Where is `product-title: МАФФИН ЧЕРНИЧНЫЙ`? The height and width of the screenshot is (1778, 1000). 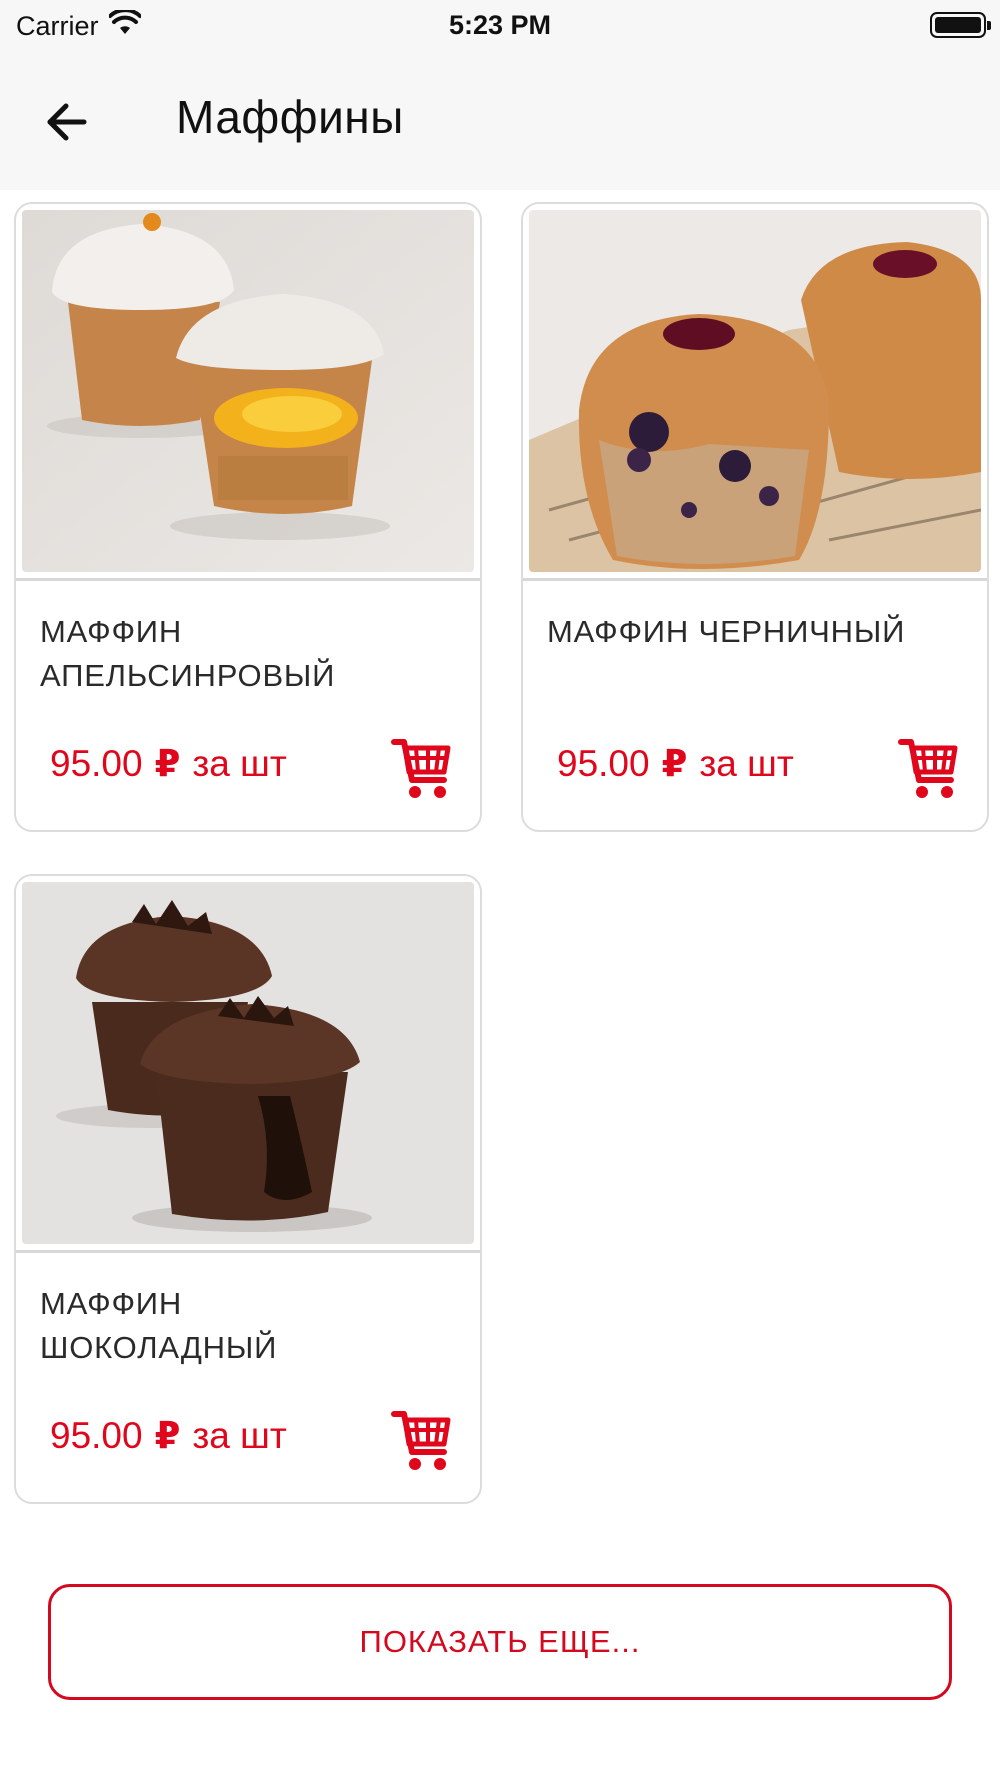
product-title: МАФФИН ЧЕРНИЧНЫЙ is located at coordinates (757, 632).